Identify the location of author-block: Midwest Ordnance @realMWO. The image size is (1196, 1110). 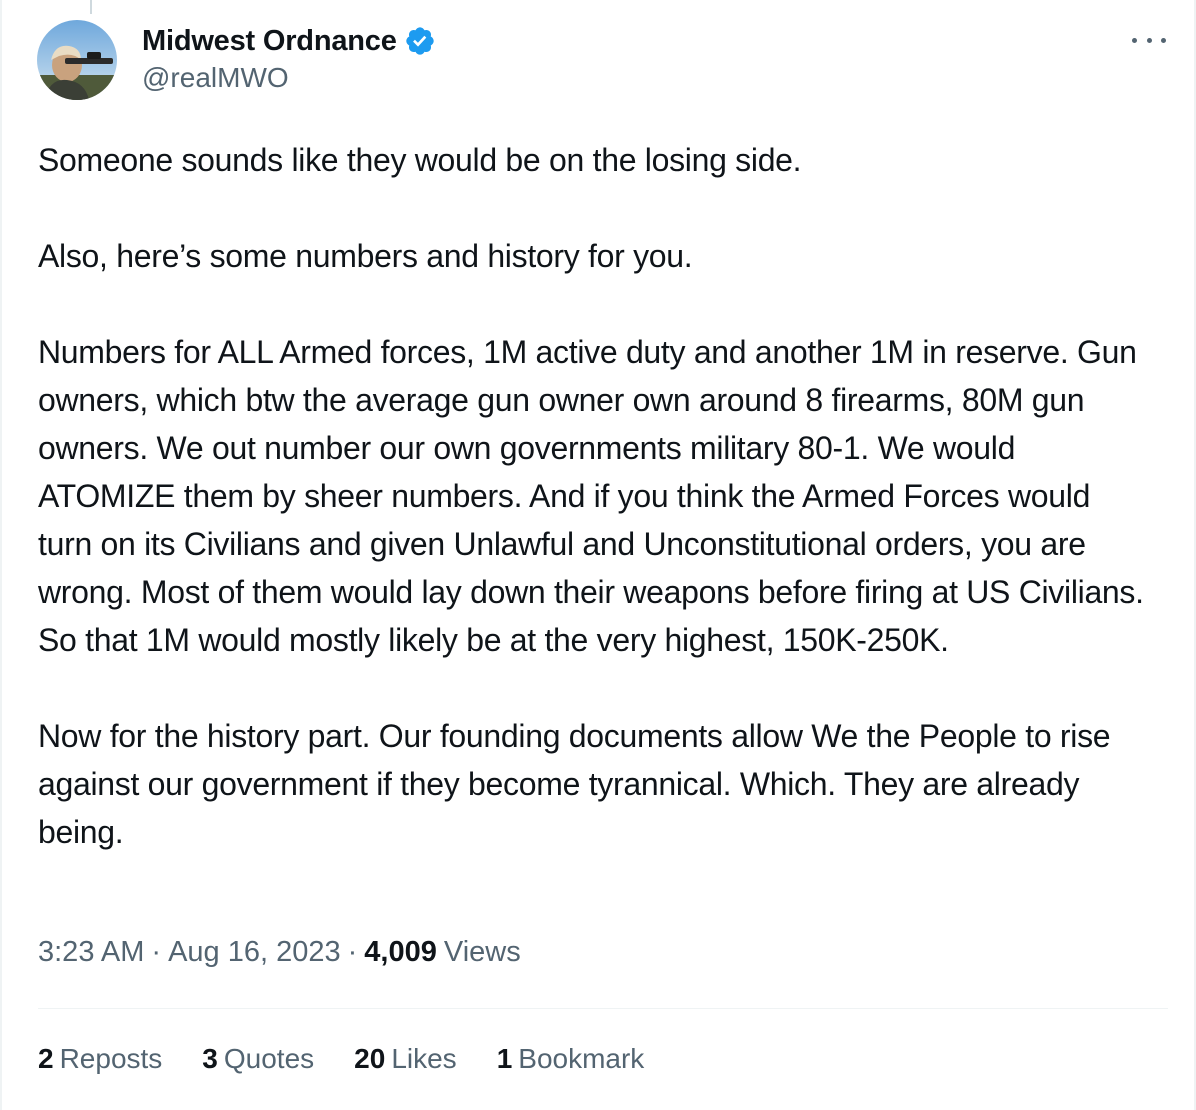
(289, 58).